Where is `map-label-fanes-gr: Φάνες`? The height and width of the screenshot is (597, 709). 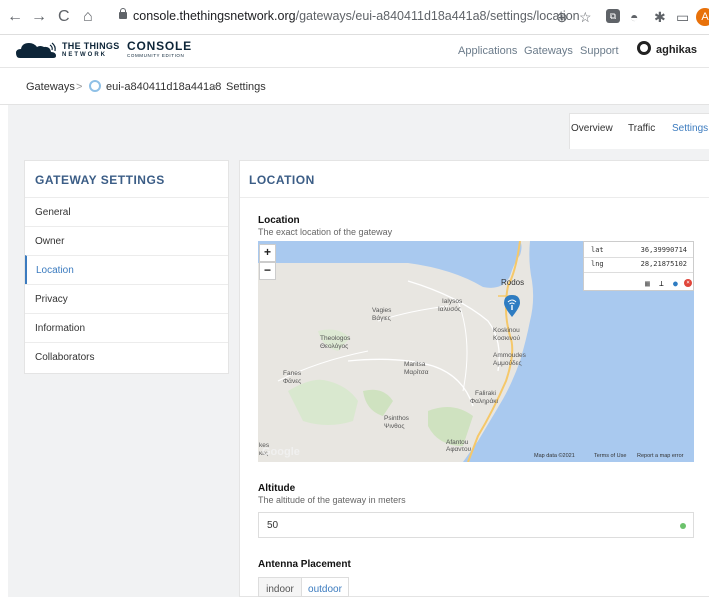
map-label-fanes-gr: Φάνες is located at coordinates (292, 381).